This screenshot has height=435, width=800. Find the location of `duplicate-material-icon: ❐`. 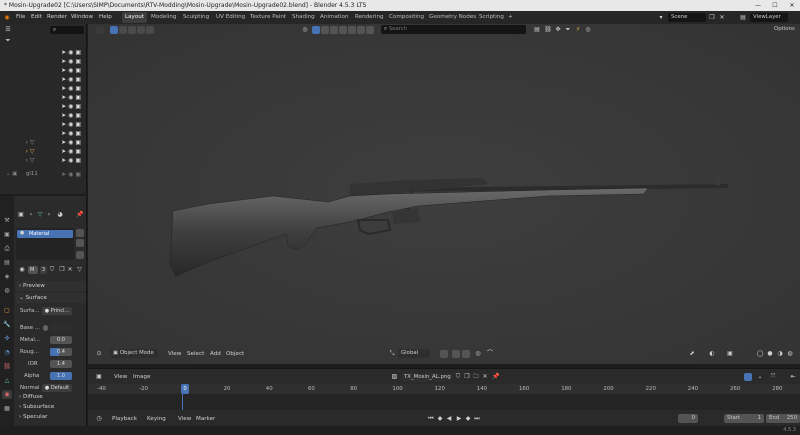

duplicate-material-icon: ❐ is located at coordinates (62, 269).